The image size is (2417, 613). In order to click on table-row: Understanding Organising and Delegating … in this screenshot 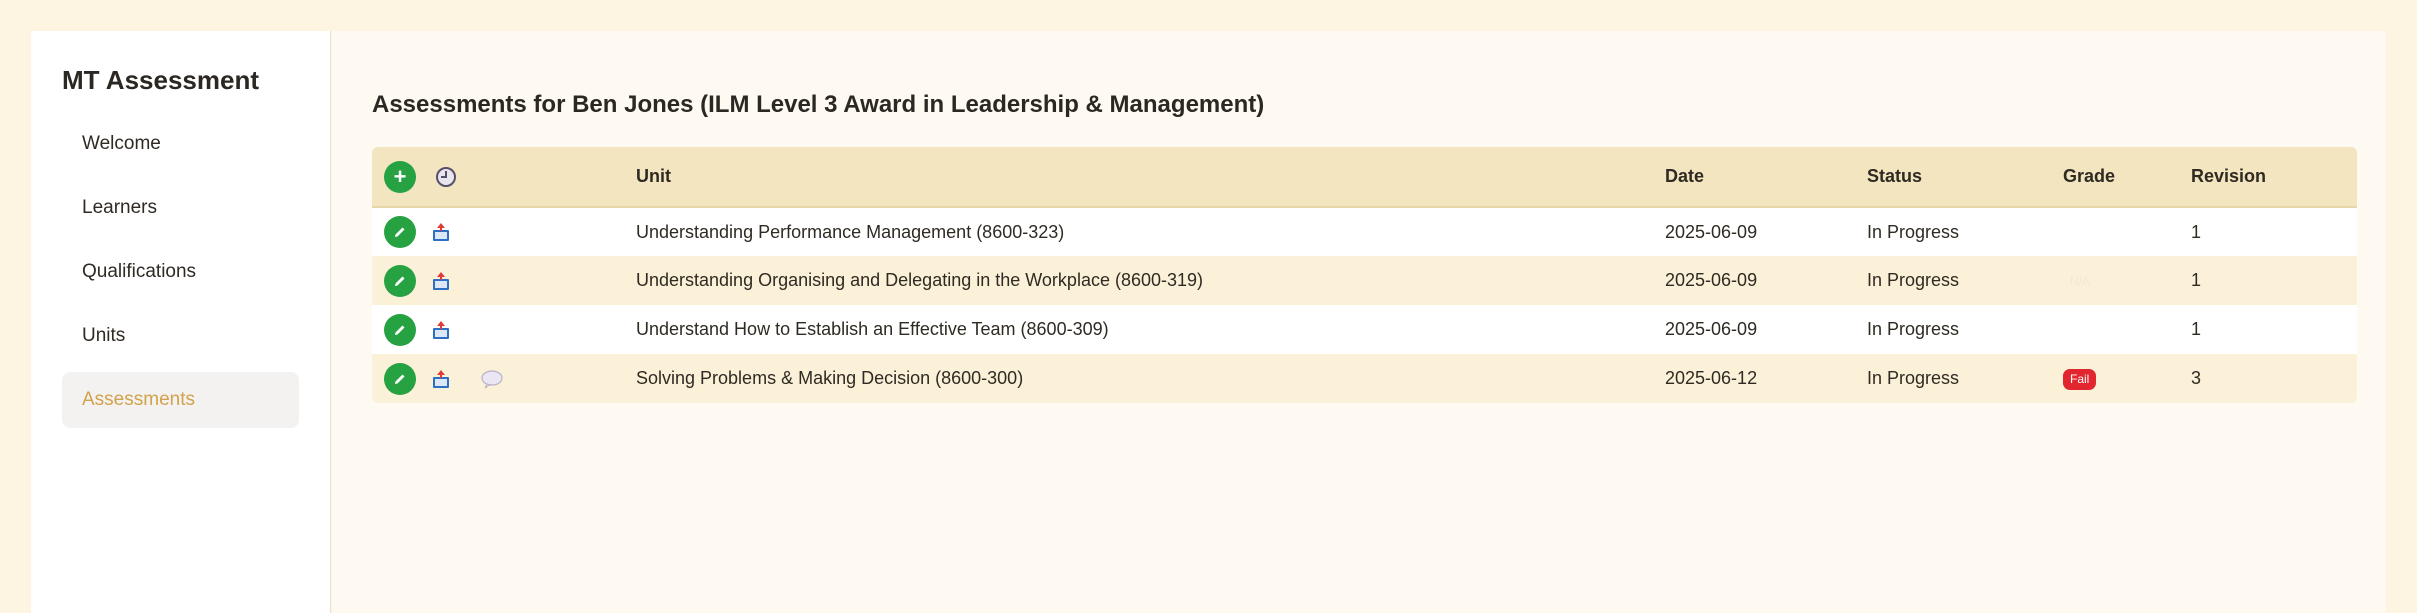, I will do `click(1364, 280)`.